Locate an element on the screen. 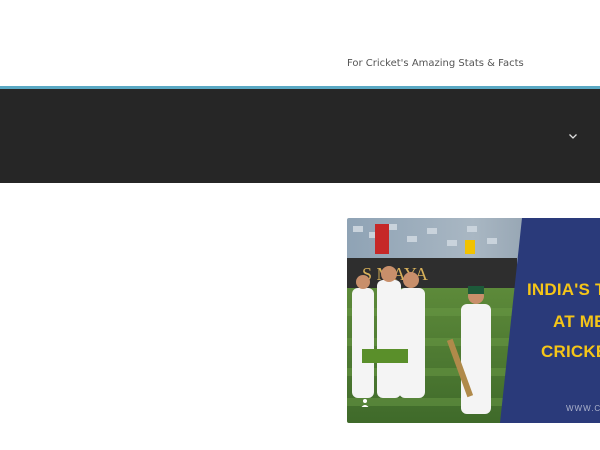 The height and width of the screenshot is (450, 600). banner-line-3: CRICKE is located at coordinates (570, 351).